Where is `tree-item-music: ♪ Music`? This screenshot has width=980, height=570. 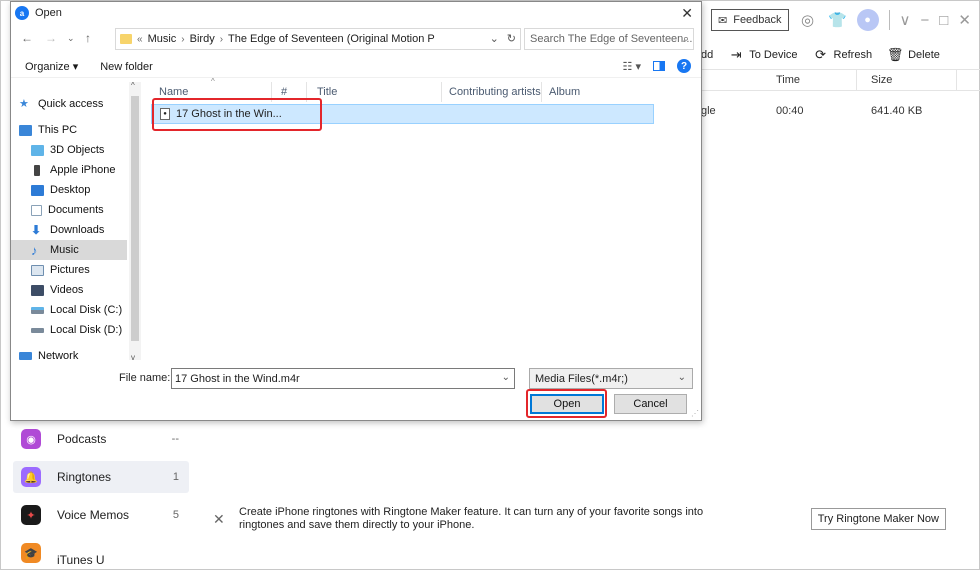 tree-item-music: ♪ Music is located at coordinates (69, 250).